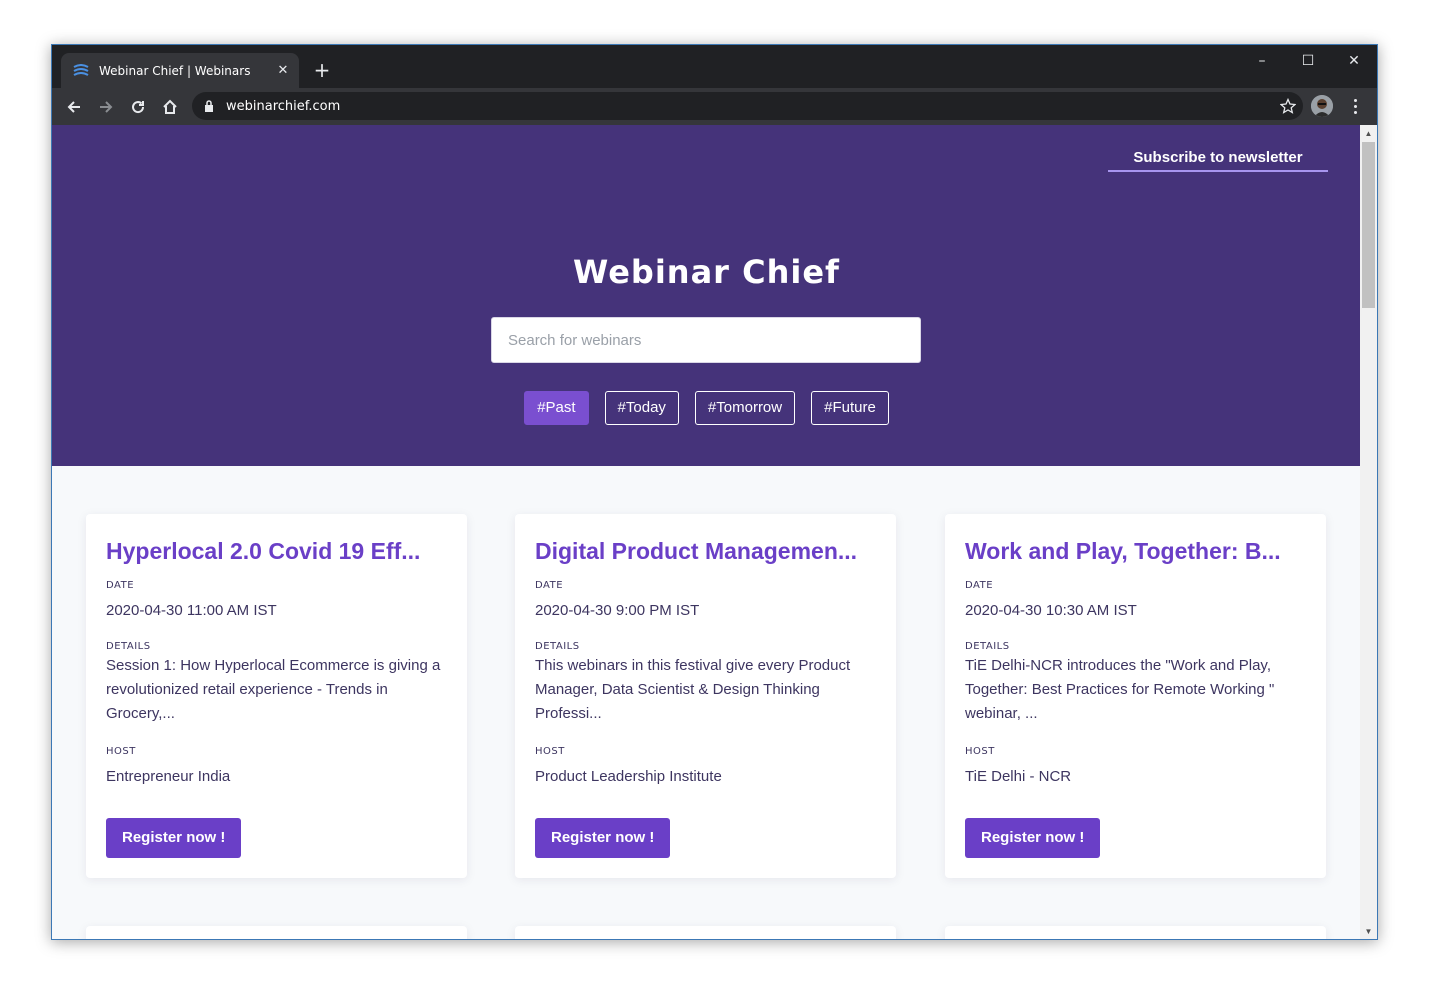 Image resolution: width=1442 pixels, height=982 pixels. Describe the element at coordinates (283, 106) in the screenshot. I see `url-text: webinarchief.com` at that location.